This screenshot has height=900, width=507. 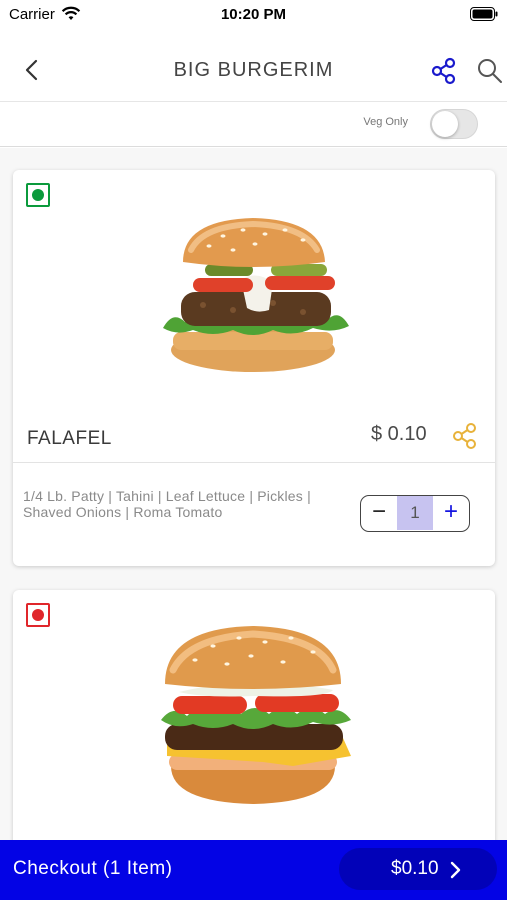 What do you see at coordinates (455, 870) in the screenshot?
I see `chevron-right-icon` at bounding box center [455, 870].